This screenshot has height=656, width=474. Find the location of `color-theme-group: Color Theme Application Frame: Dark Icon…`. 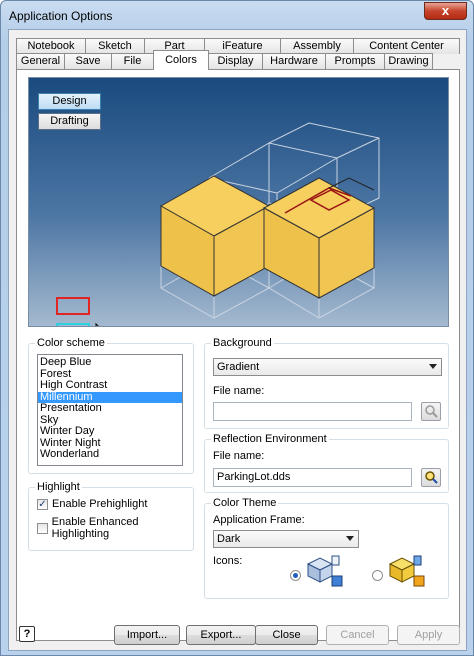

color-theme-group: Color Theme Application Frame: Dark Icon… is located at coordinates (326, 548).